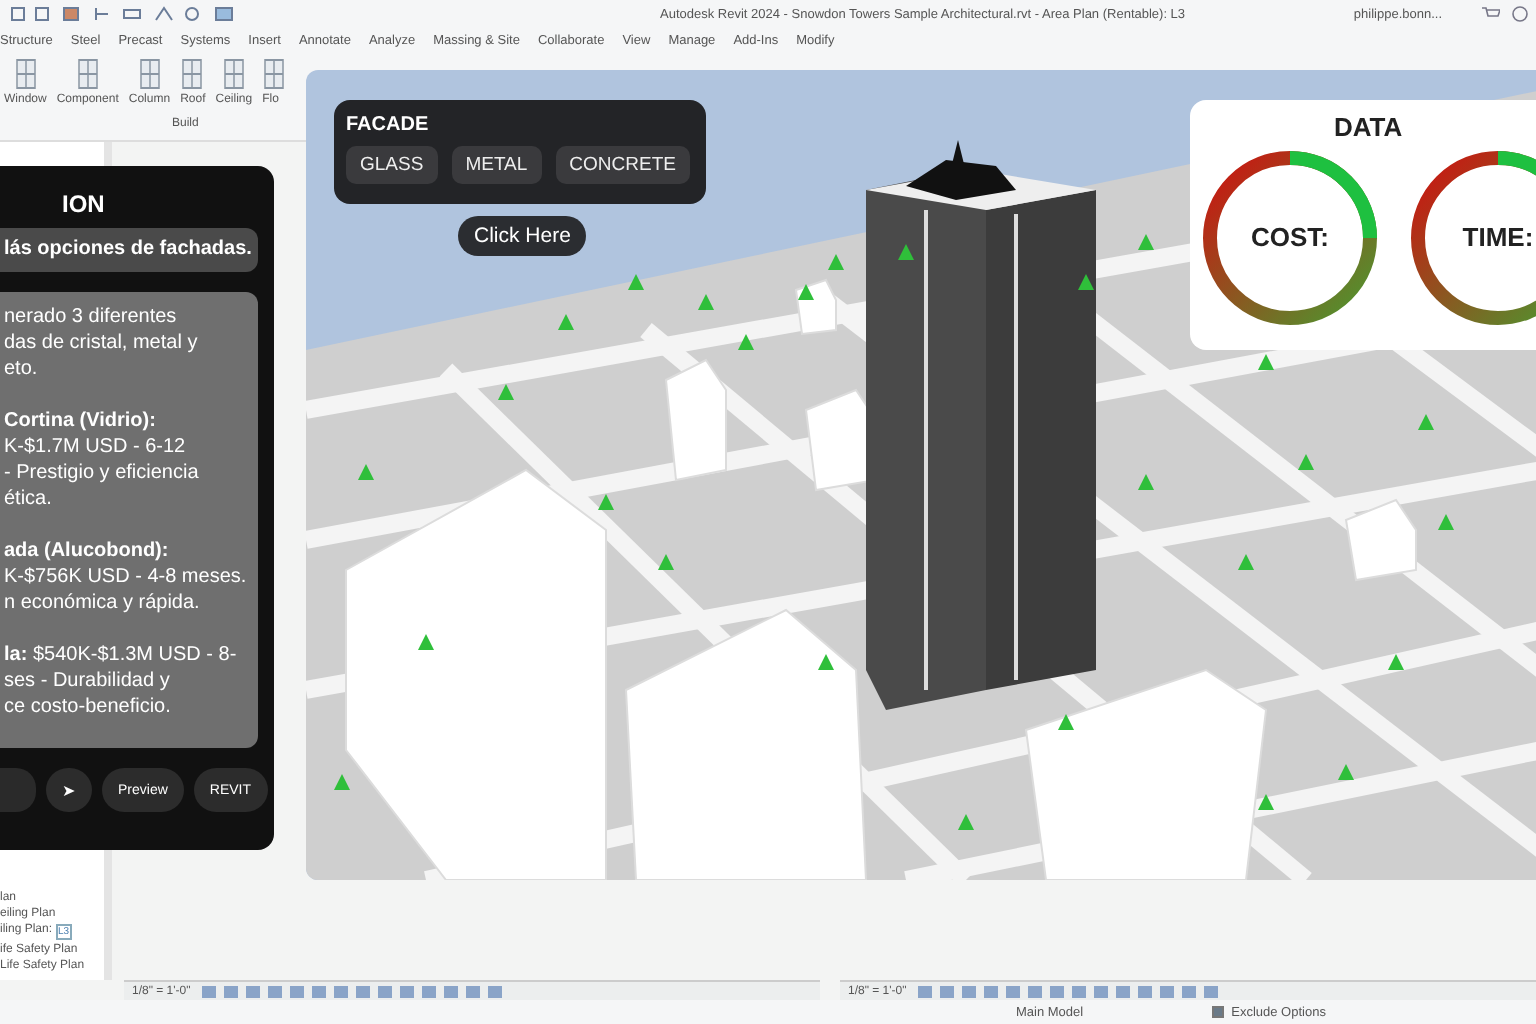  What do you see at coordinates (96, 447) in the screenshot?
I see `message-line: K-$1.7M USD - 6-12` at bounding box center [96, 447].